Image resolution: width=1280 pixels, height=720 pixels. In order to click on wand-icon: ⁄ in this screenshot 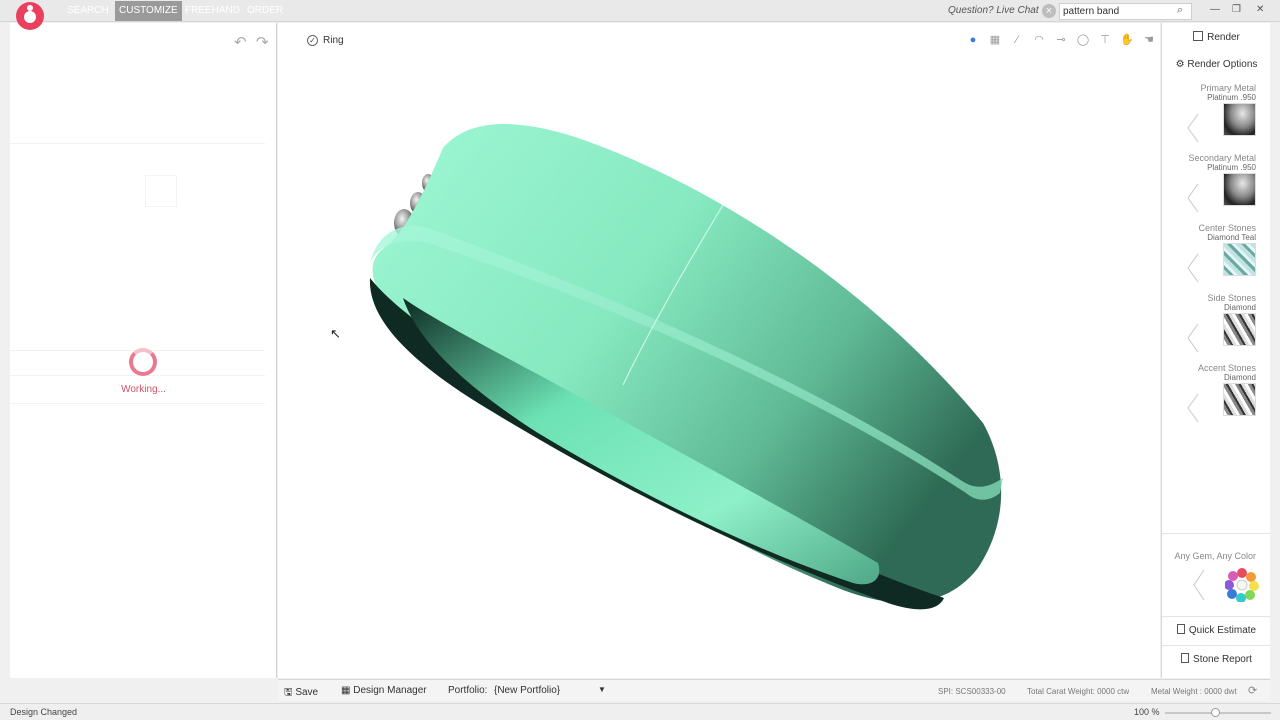, I will do `click(1017, 40)`.